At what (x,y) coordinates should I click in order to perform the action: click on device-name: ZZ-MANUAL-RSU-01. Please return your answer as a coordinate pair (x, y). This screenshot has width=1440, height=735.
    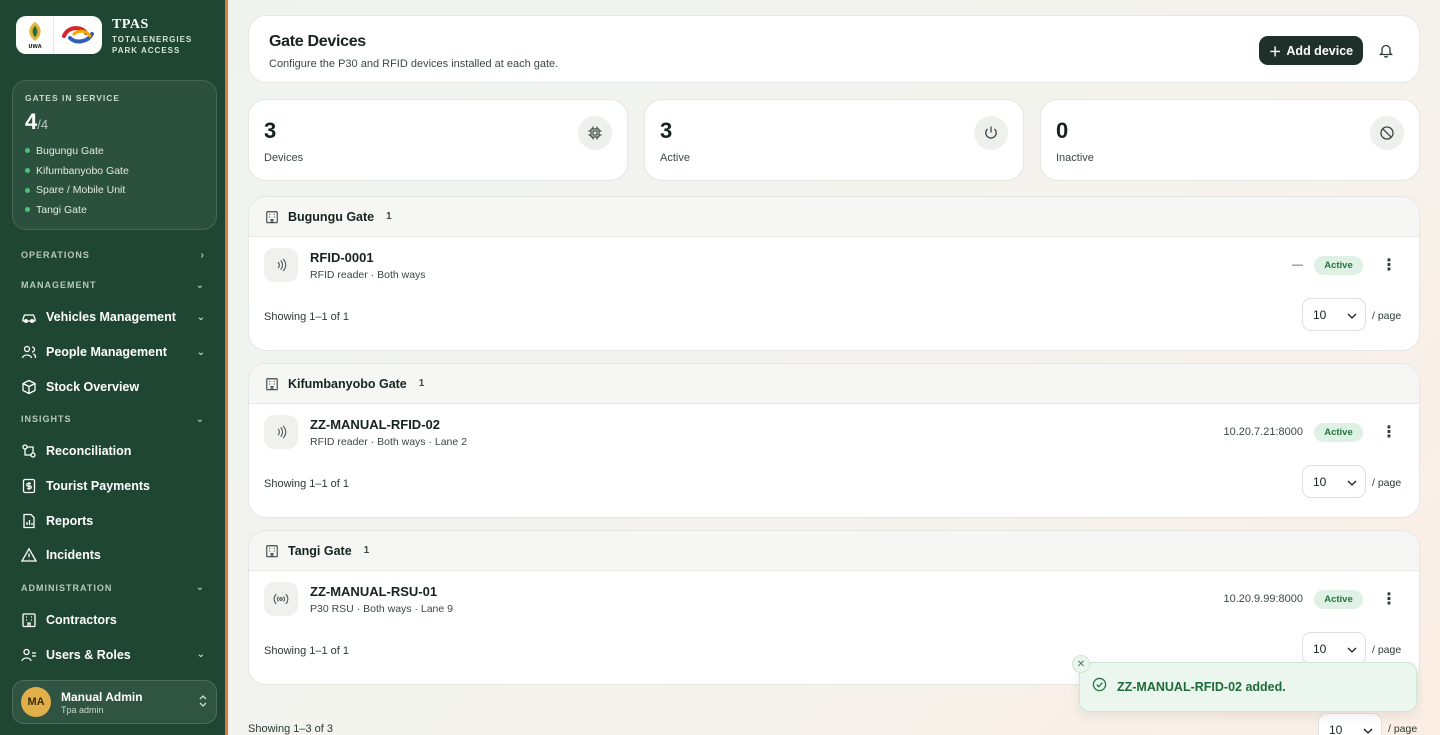
    Looking at the image, I should click on (374, 591).